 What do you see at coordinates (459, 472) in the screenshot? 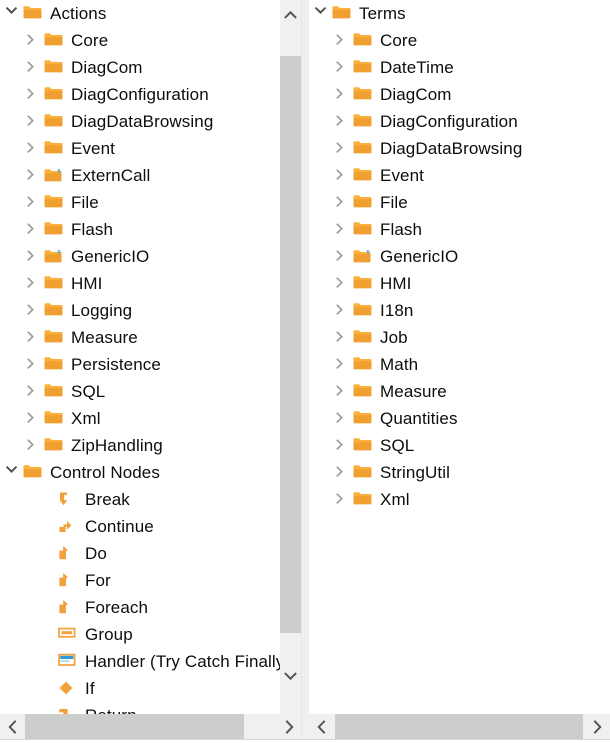
I see `tree-item: StringUtil` at bounding box center [459, 472].